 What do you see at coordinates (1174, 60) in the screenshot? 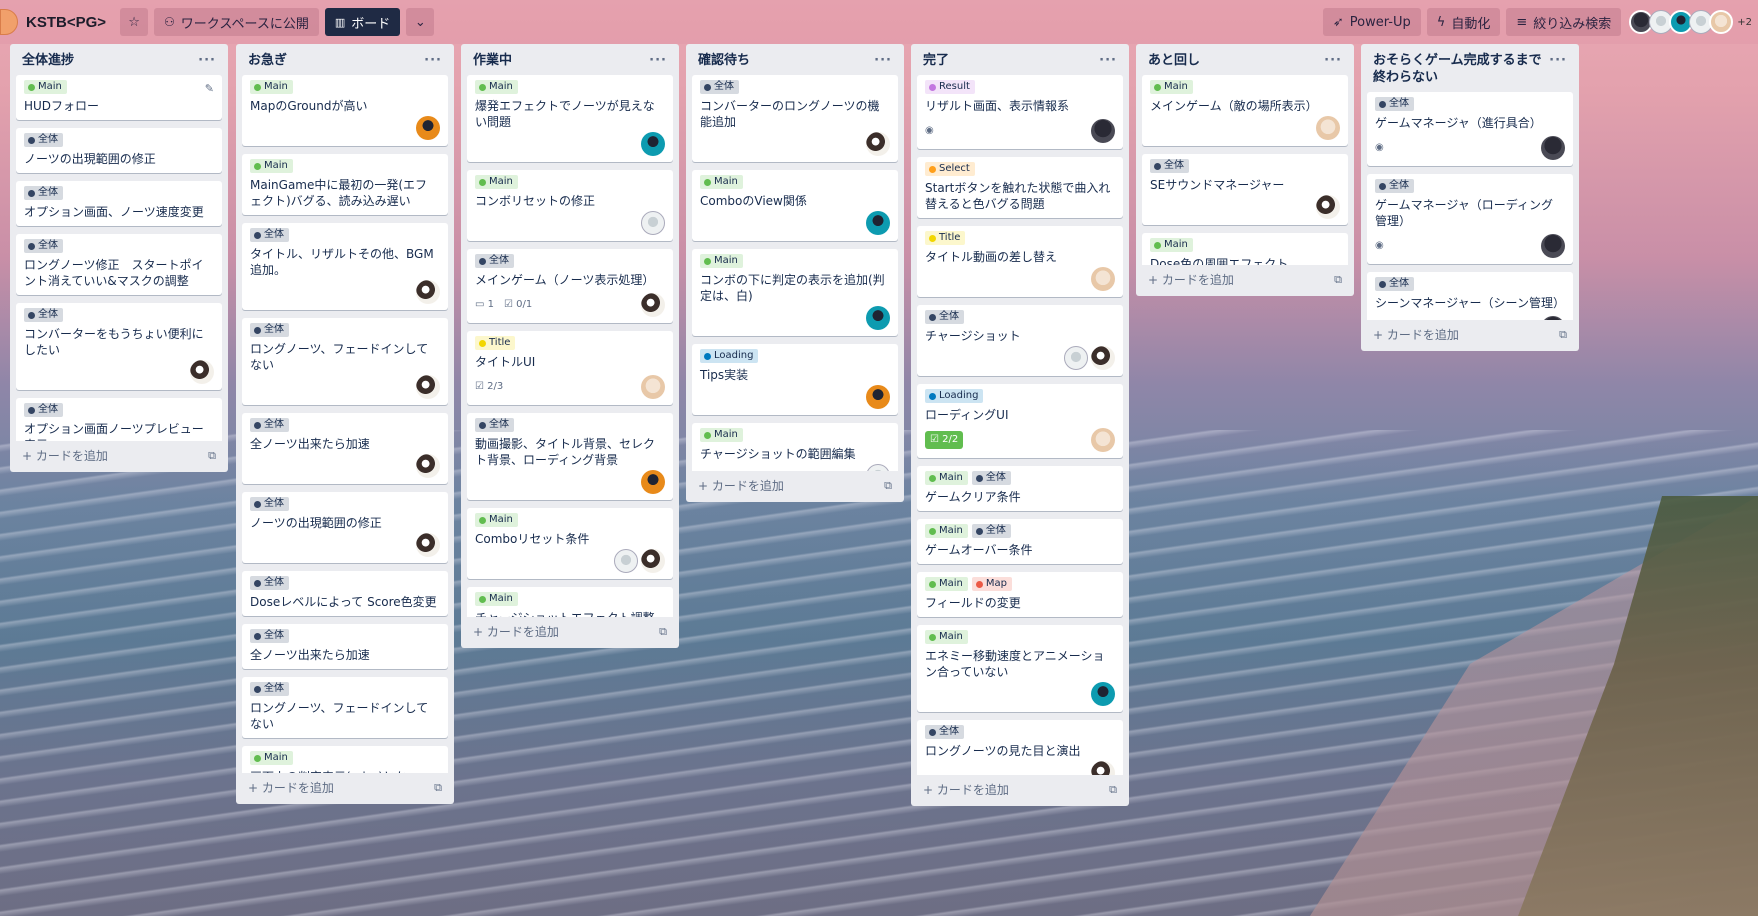
I see `list-title: あと回し` at bounding box center [1174, 60].